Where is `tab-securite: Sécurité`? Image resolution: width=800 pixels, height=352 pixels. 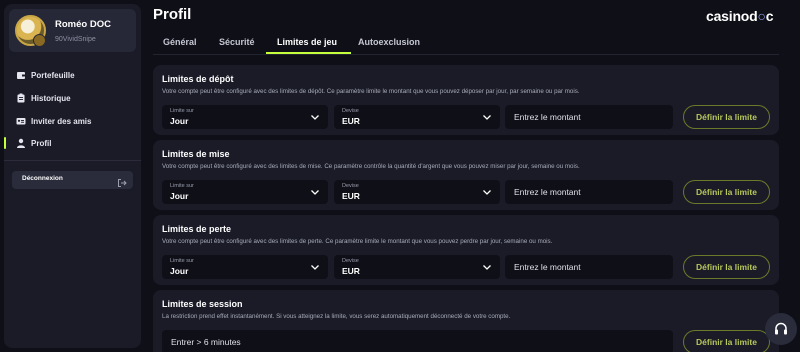
tab-securite: Sécurité is located at coordinates (237, 42).